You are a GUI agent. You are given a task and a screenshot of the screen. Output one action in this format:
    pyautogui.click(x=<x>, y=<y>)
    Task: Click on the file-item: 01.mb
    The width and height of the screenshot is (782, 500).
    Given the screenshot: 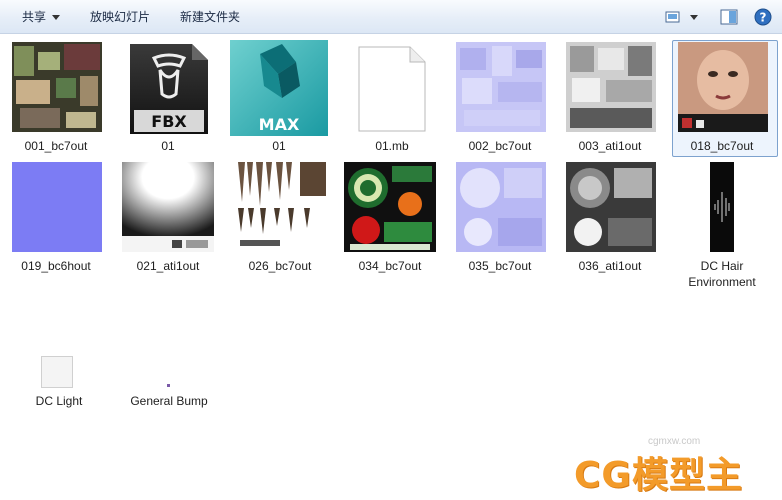 What is the action you would take?
    pyautogui.click(x=392, y=99)
    